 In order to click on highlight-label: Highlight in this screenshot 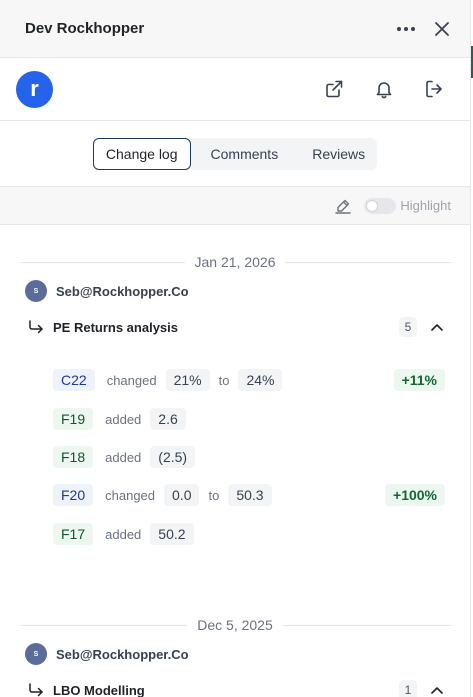, I will do `click(425, 205)`.